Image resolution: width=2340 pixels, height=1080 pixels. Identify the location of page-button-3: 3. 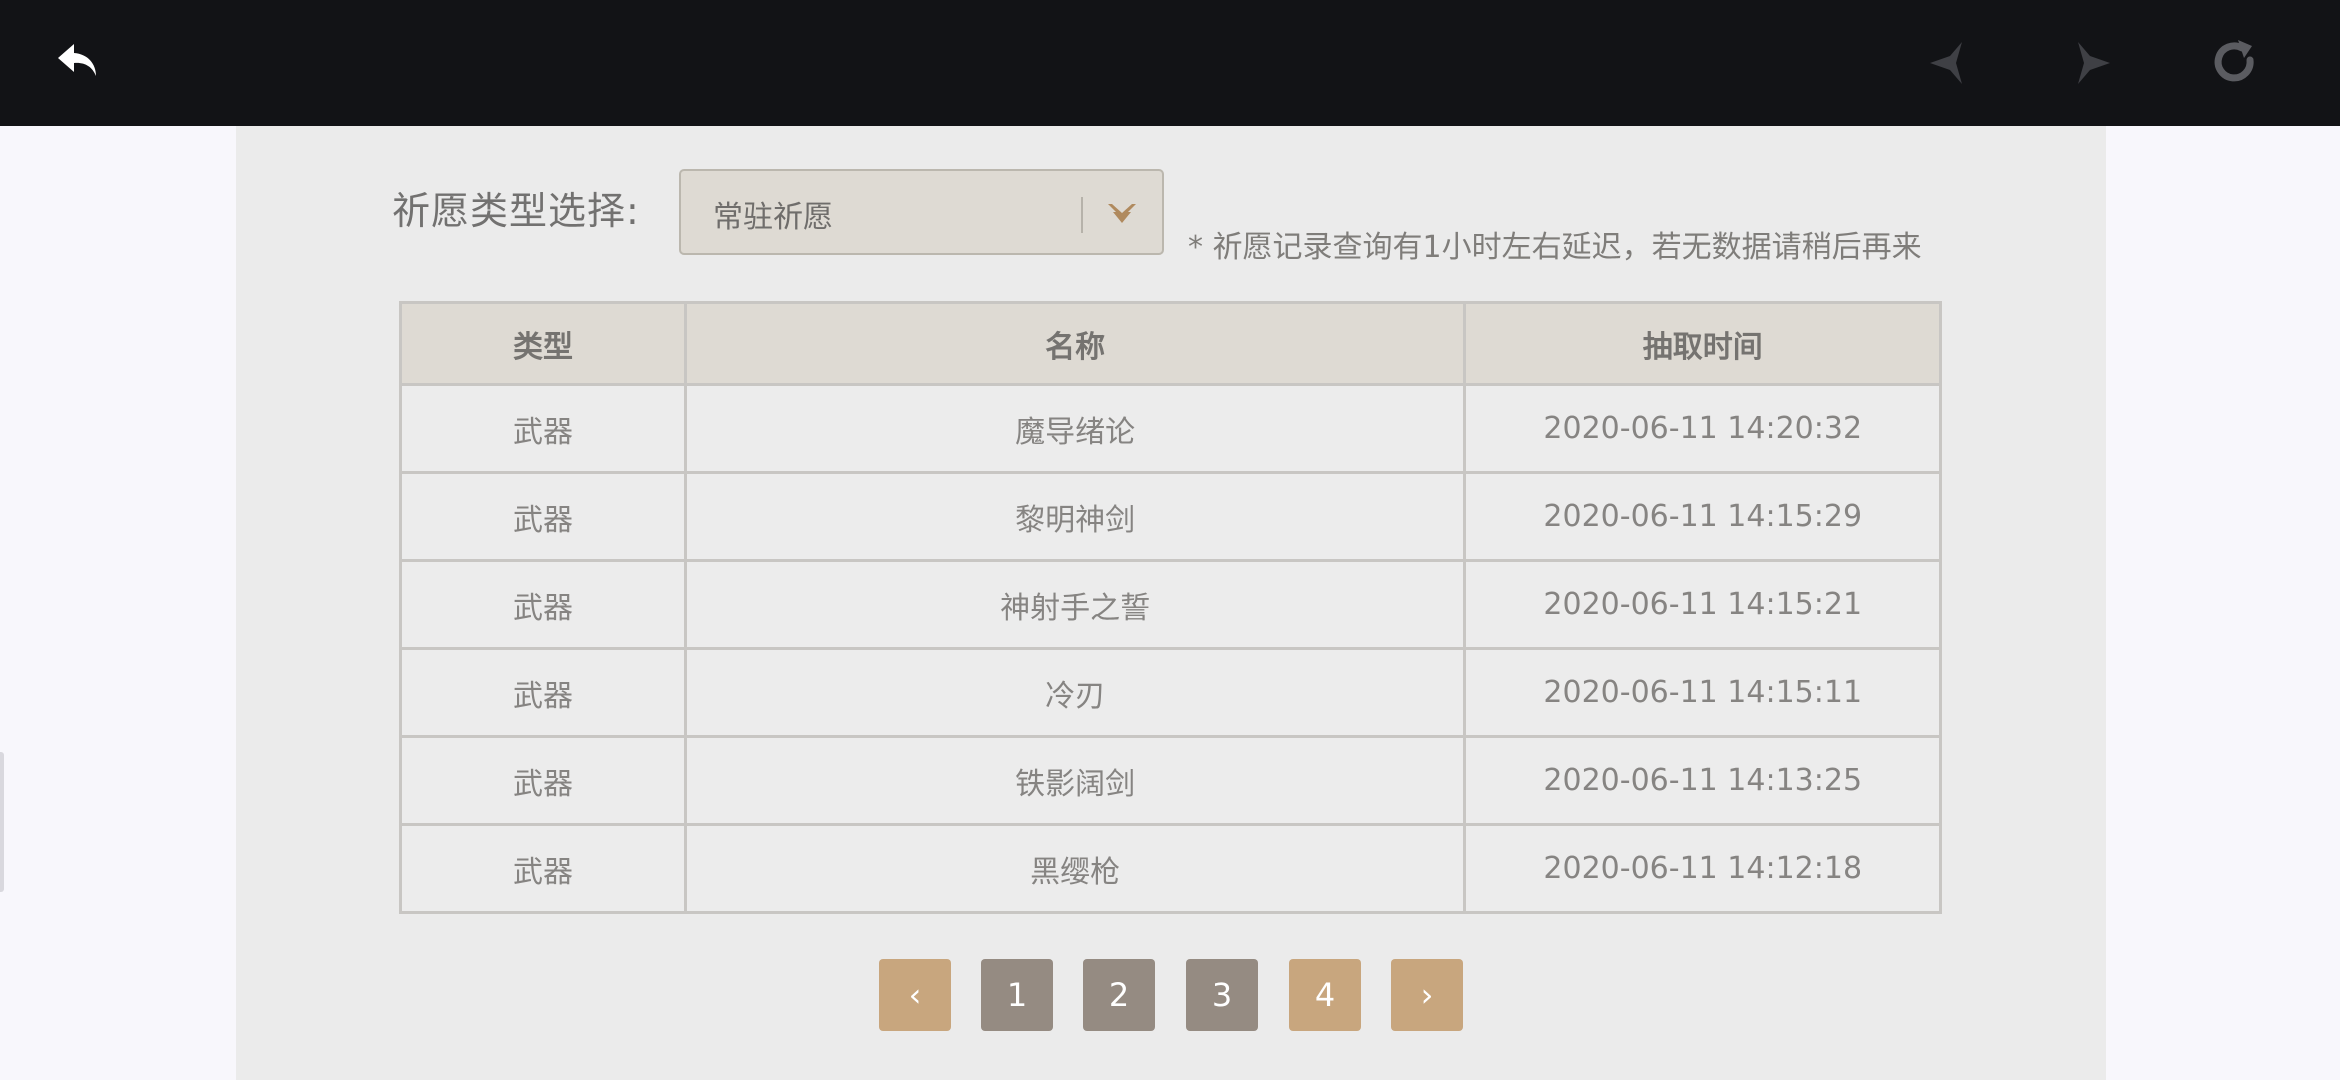
(1222, 995).